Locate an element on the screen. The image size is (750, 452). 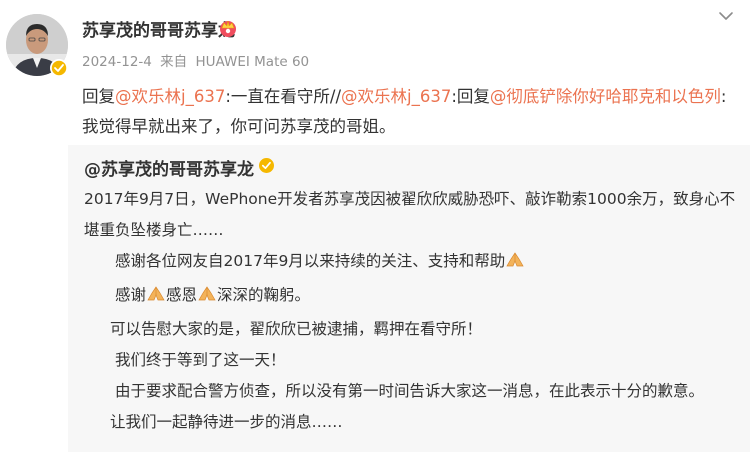
quoted-line: 我们终于等到了这一天！ is located at coordinates (200, 360).